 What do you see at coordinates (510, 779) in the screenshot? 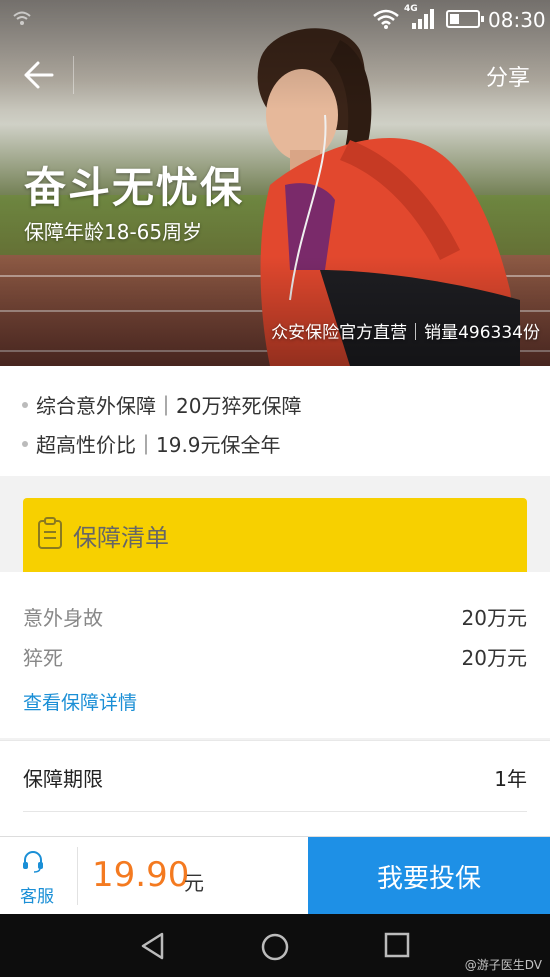
I see `coverage-term-value: 1年` at bounding box center [510, 779].